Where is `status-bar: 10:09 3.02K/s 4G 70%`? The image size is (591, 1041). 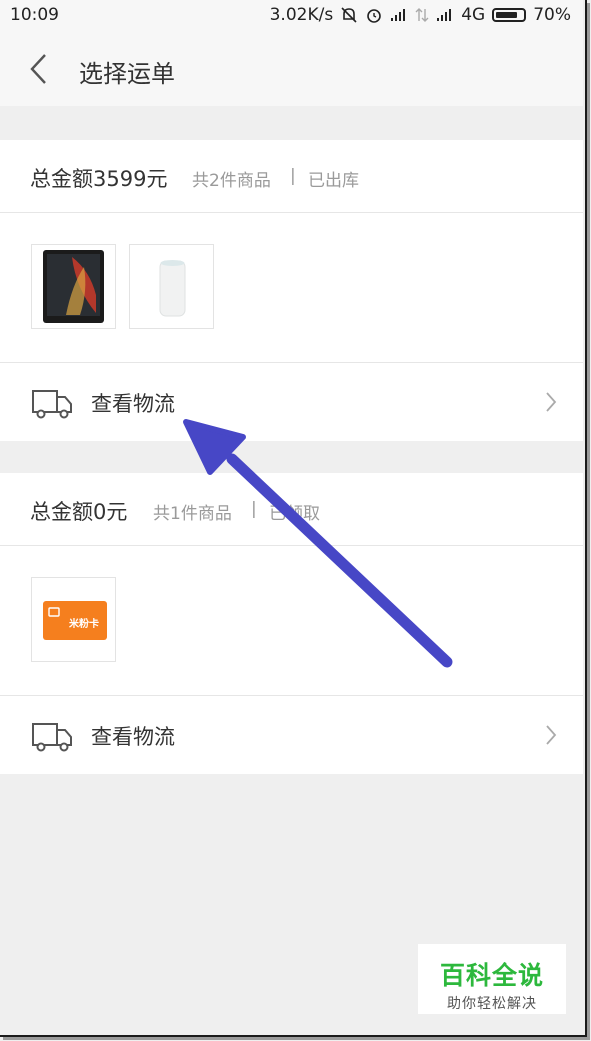
status-bar: 10:09 3.02K/s 4G 70% is located at coordinates (291, 15).